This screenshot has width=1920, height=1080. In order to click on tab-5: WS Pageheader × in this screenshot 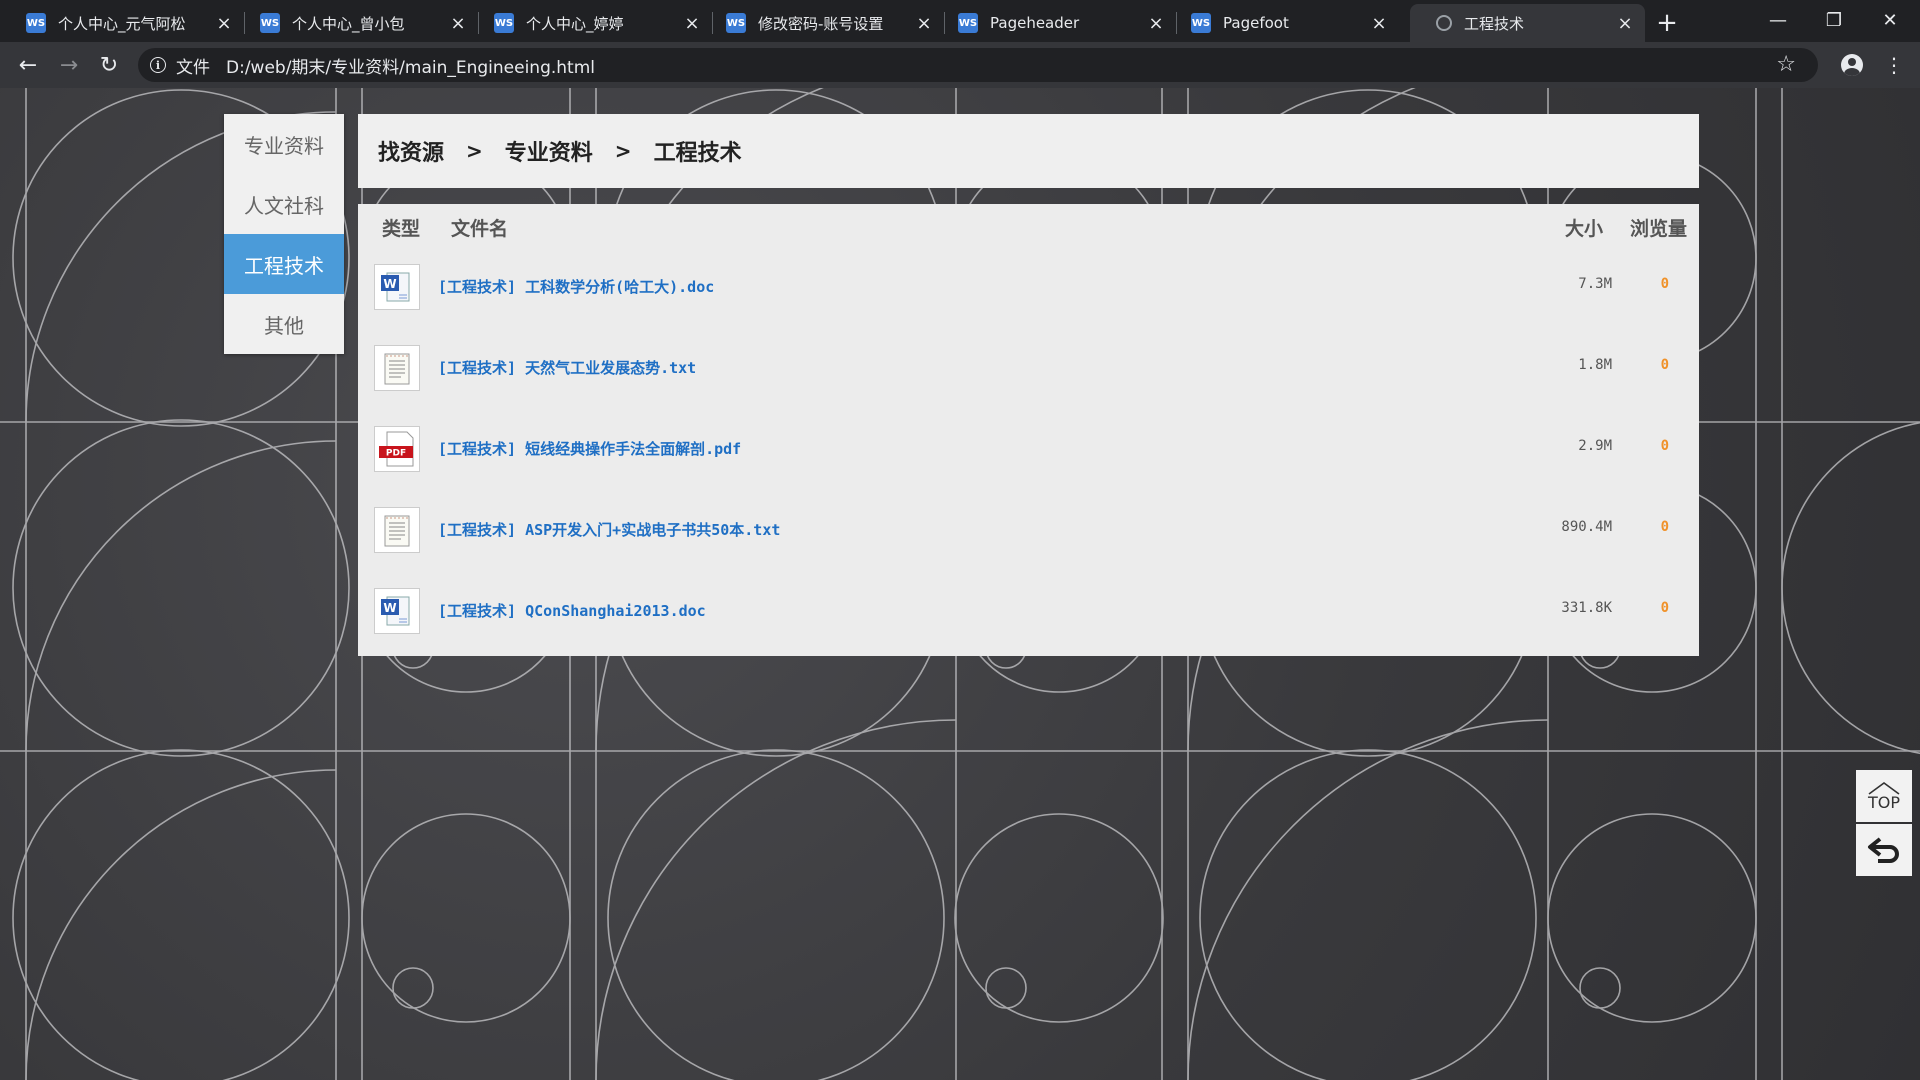, I will do `click(1054, 23)`.